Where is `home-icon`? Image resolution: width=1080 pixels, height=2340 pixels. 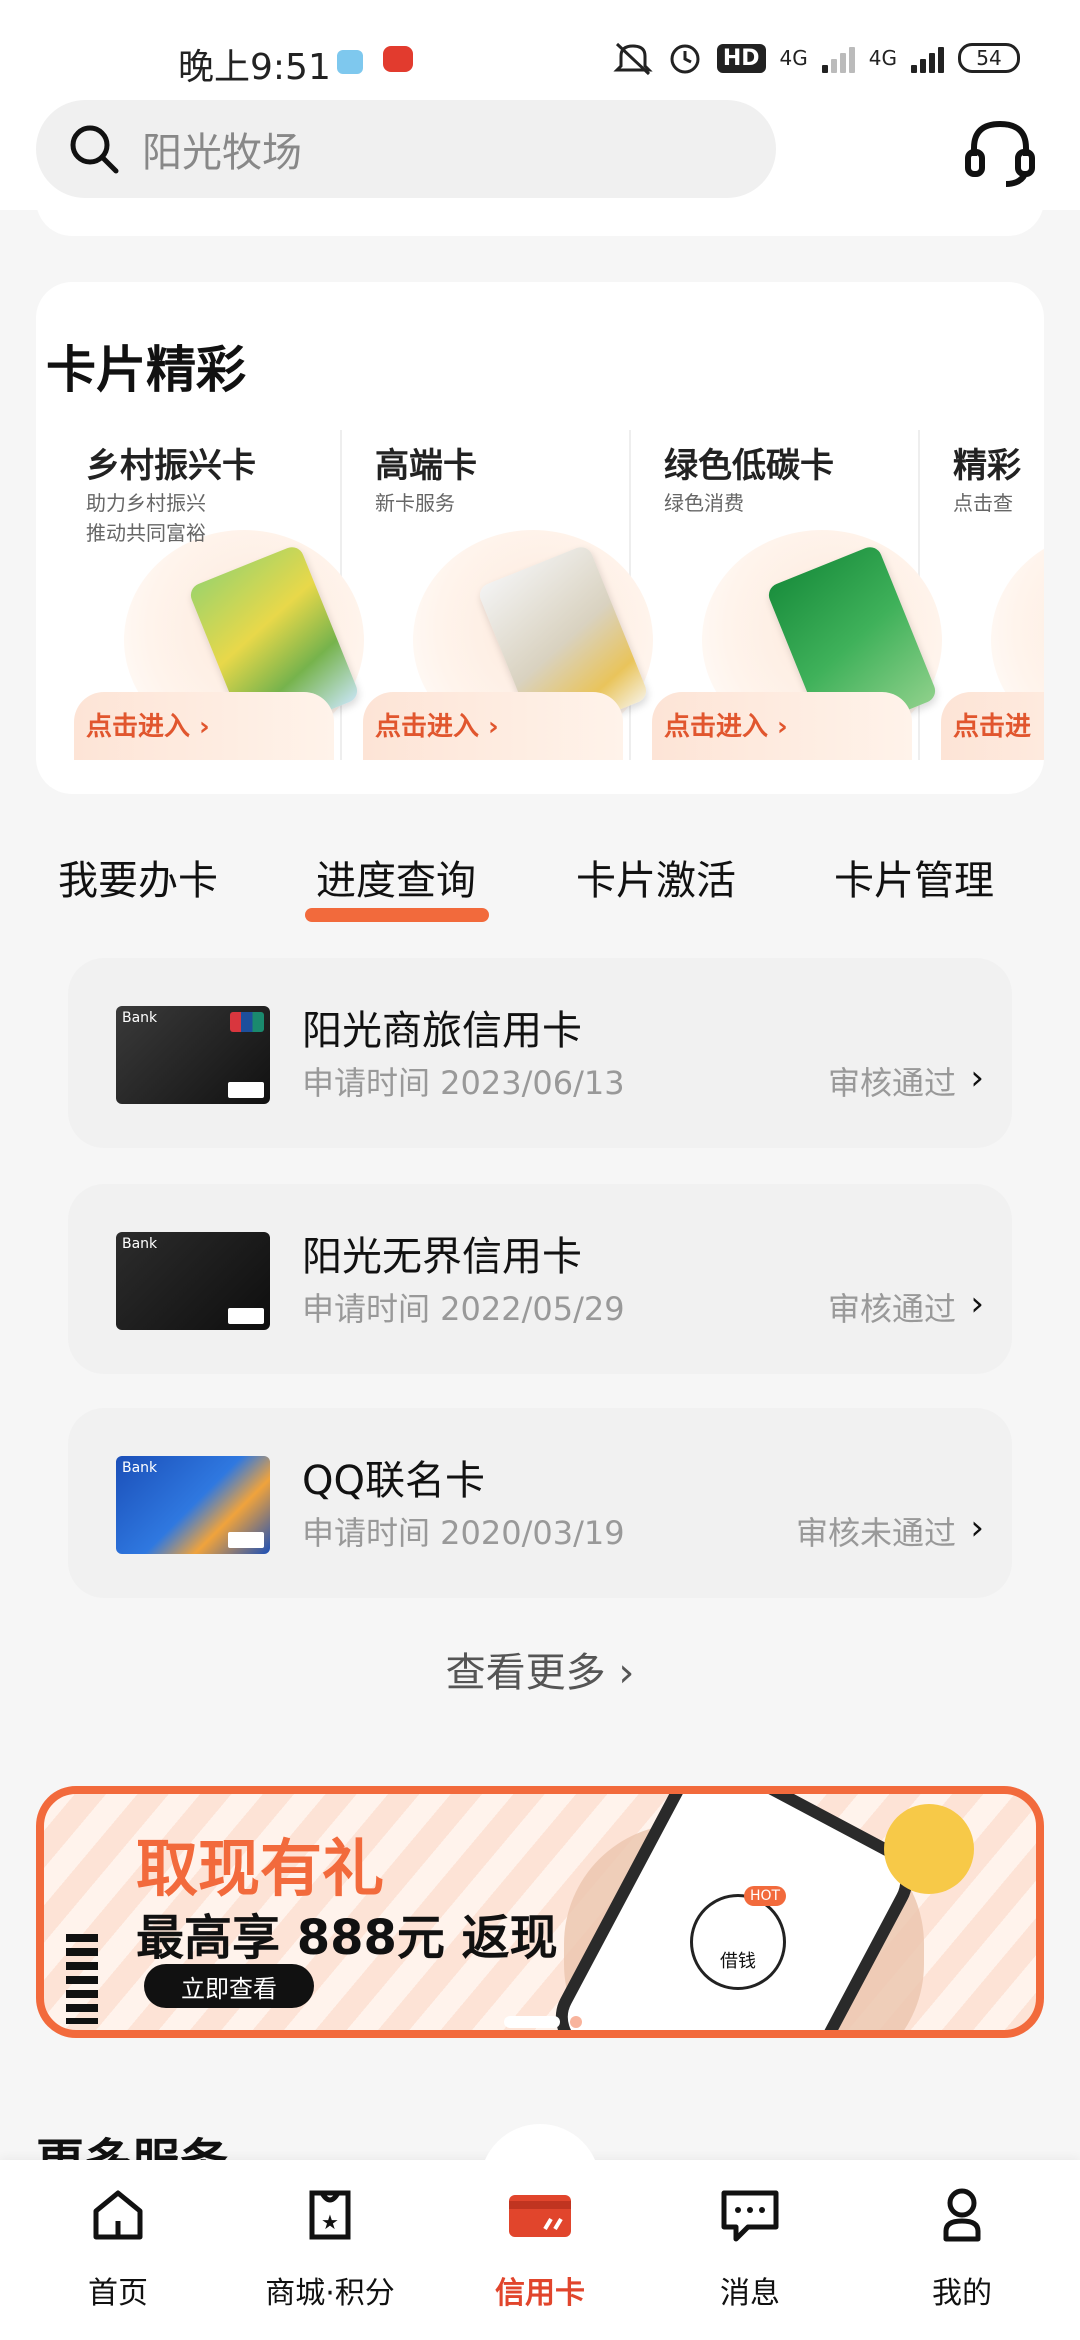
home-icon is located at coordinates (118, 2215).